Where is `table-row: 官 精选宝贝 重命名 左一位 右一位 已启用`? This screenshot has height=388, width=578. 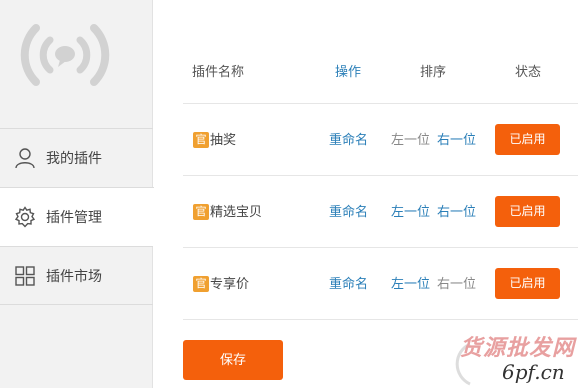 table-row: 官 精选宝贝 重命名 左一位 右一位 已启用 is located at coordinates (380, 211).